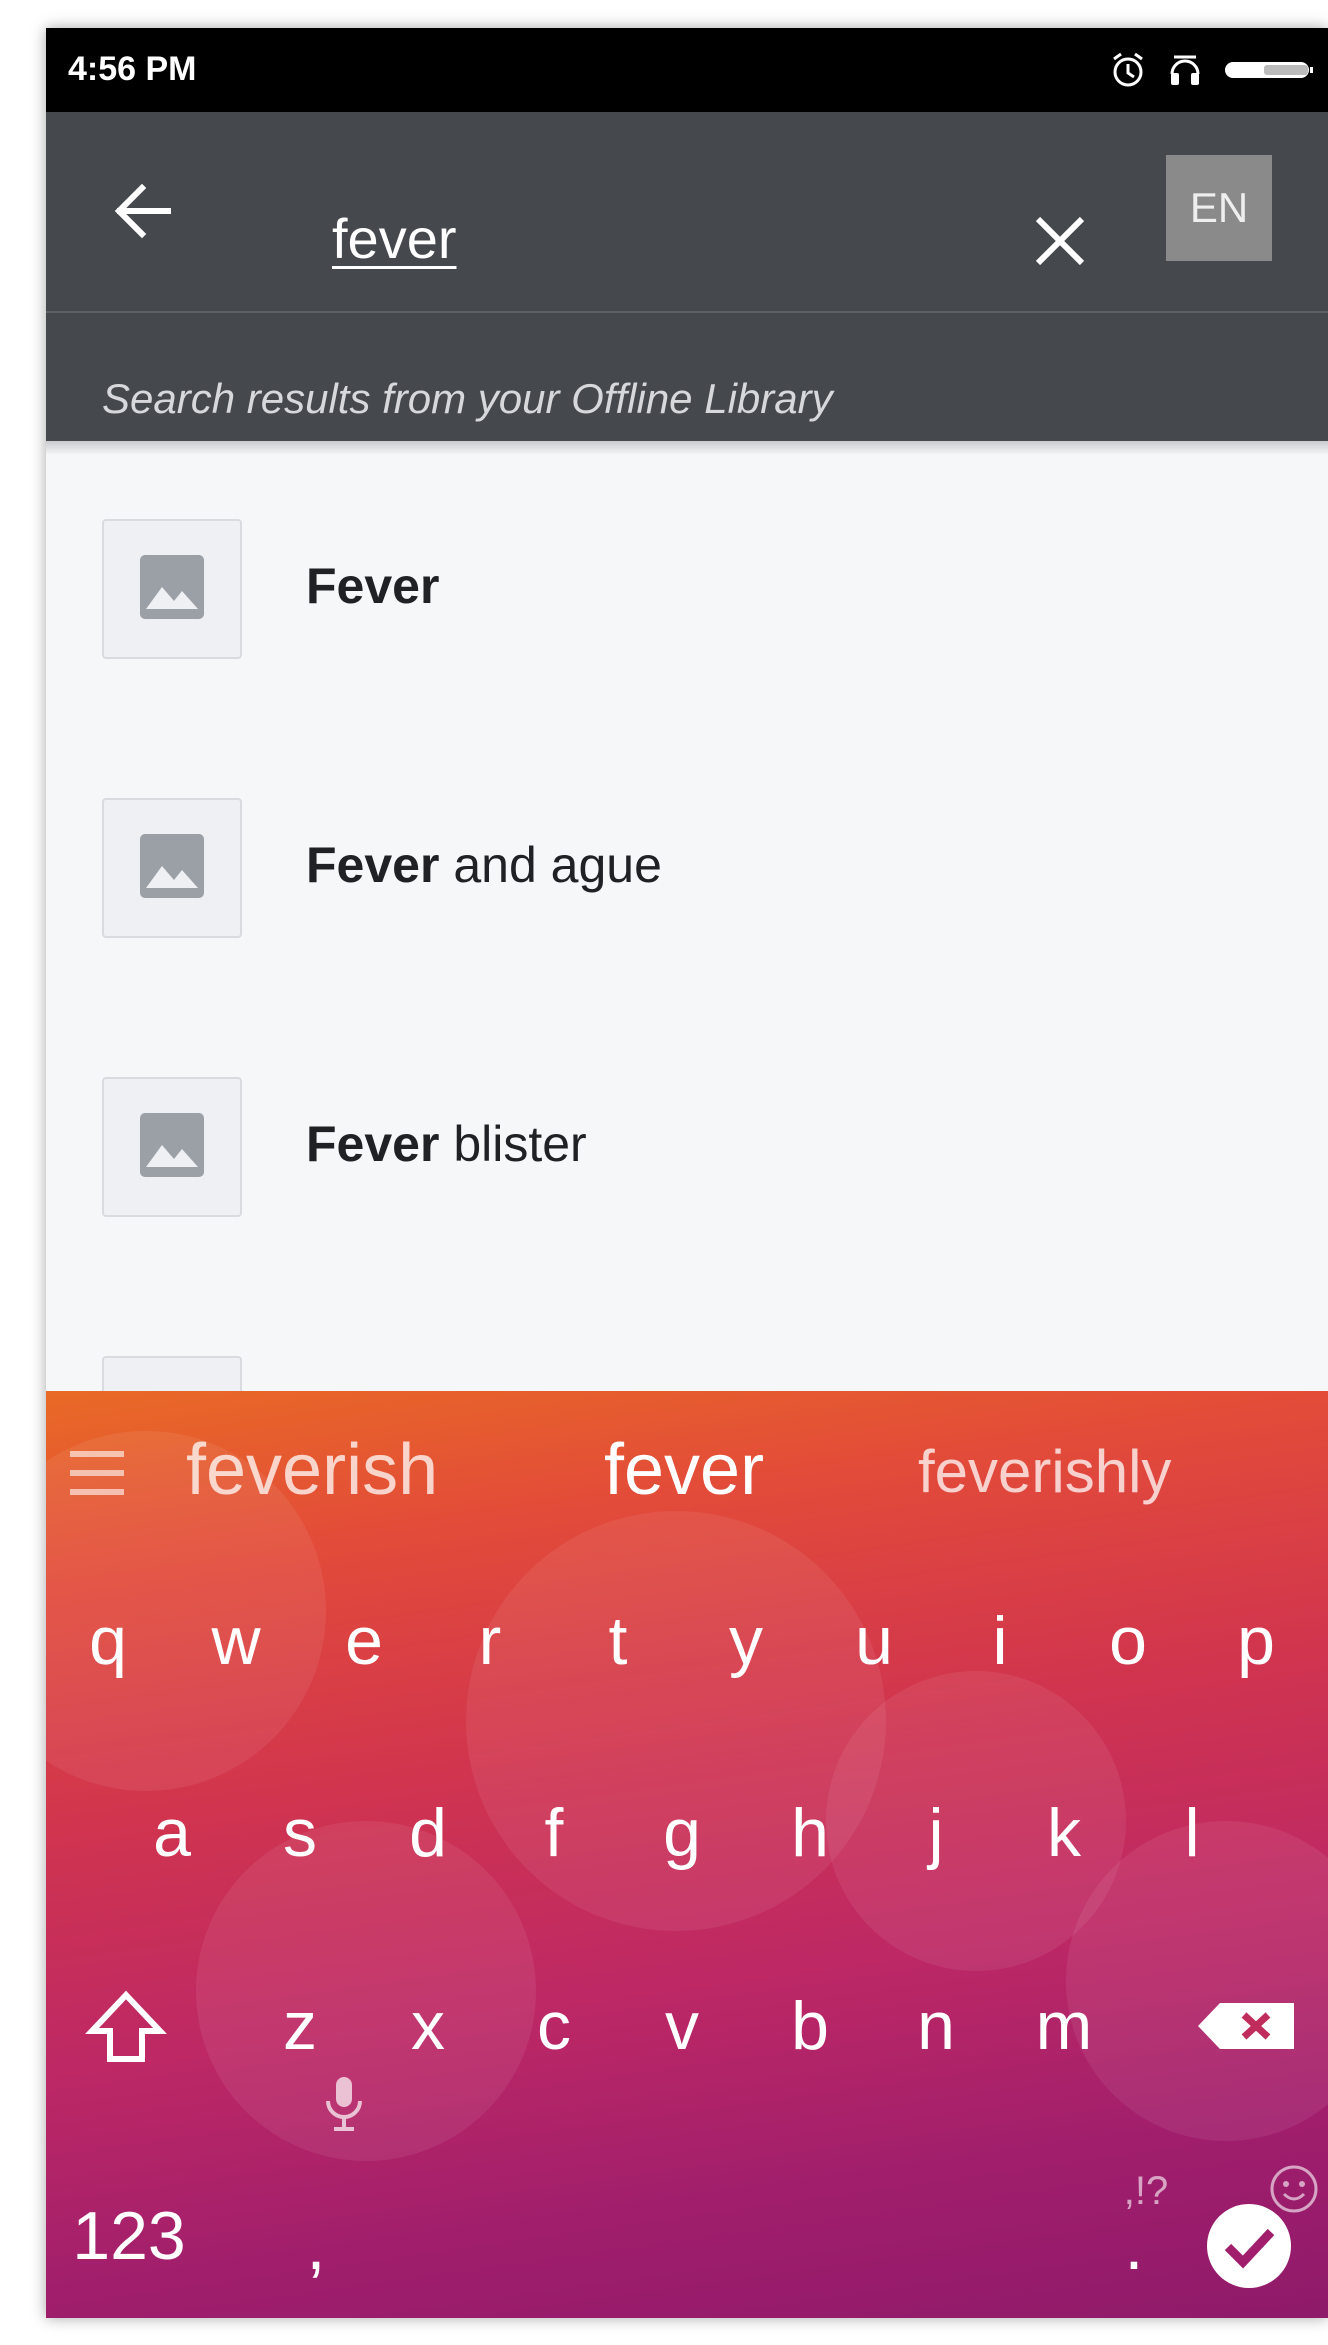 The image size is (1328, 2345). What do you see at coordinates (687, 938) in the screenshot?
I see `result-item: Fever and ague` at bounding box center [687, 938].